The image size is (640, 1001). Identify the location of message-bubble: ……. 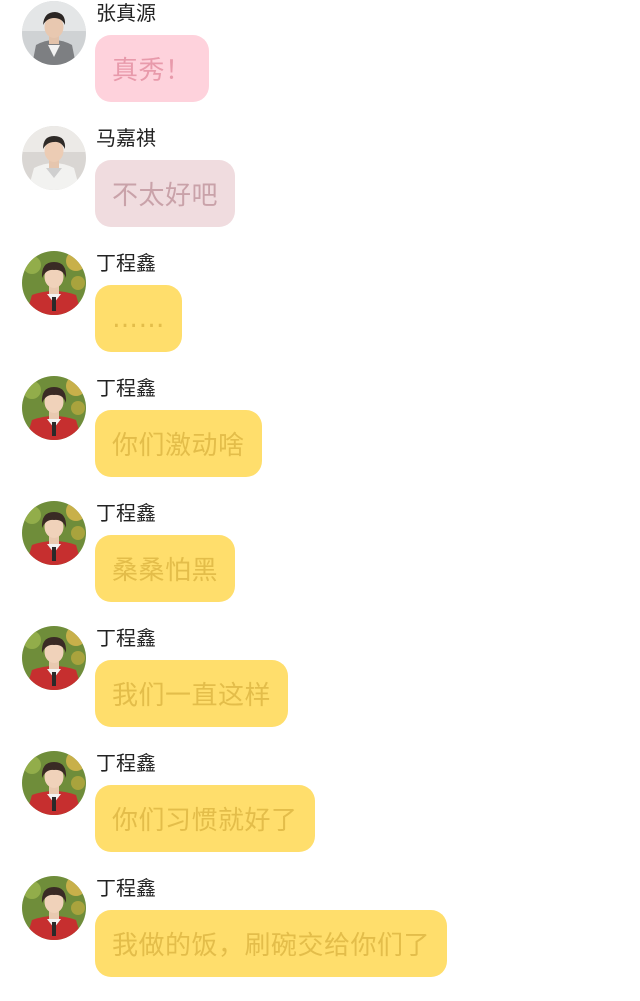
(138, 318).